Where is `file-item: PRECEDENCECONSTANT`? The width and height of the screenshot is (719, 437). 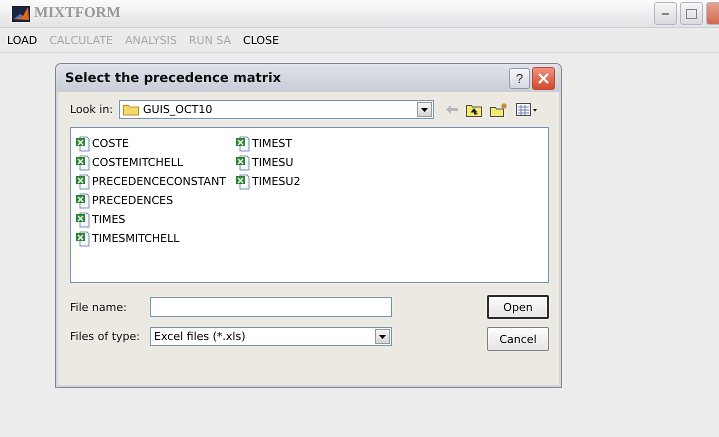
file-item: PRECEDENCECONSTANT is located at coordinates (155, 181).